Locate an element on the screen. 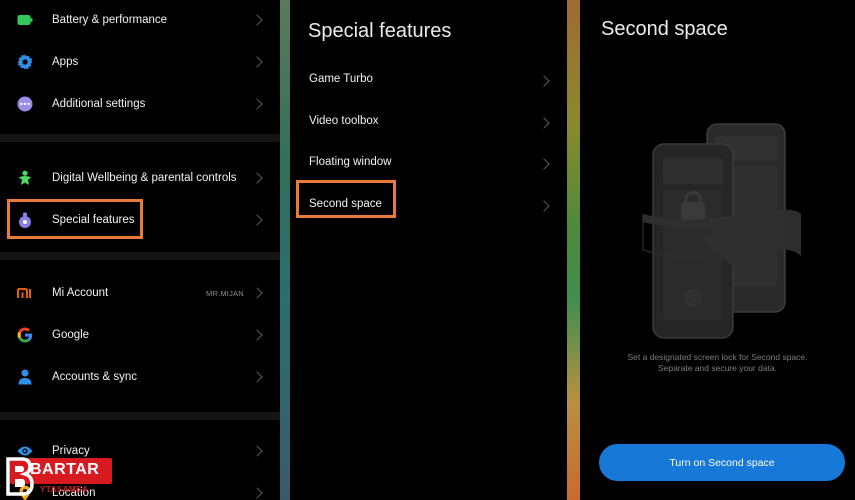 The height and width of the screenshot is (500, 855). settings-item-label: Additional settings is located at coordinates (99, 104).